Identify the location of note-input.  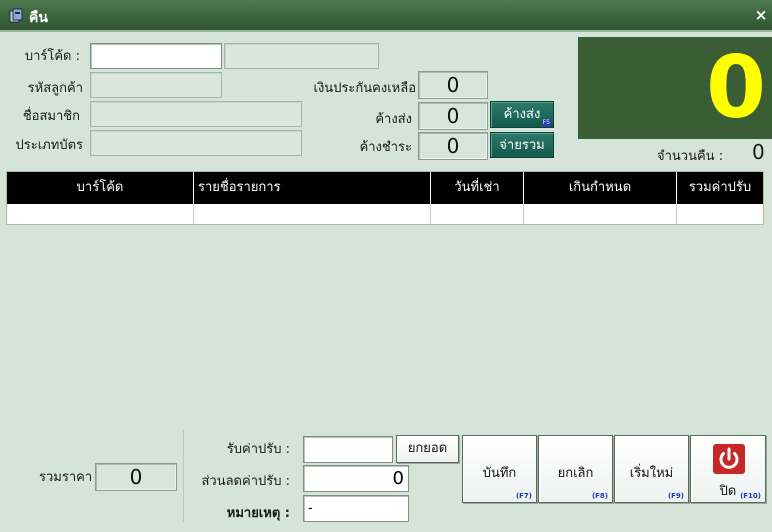
(356, 508).